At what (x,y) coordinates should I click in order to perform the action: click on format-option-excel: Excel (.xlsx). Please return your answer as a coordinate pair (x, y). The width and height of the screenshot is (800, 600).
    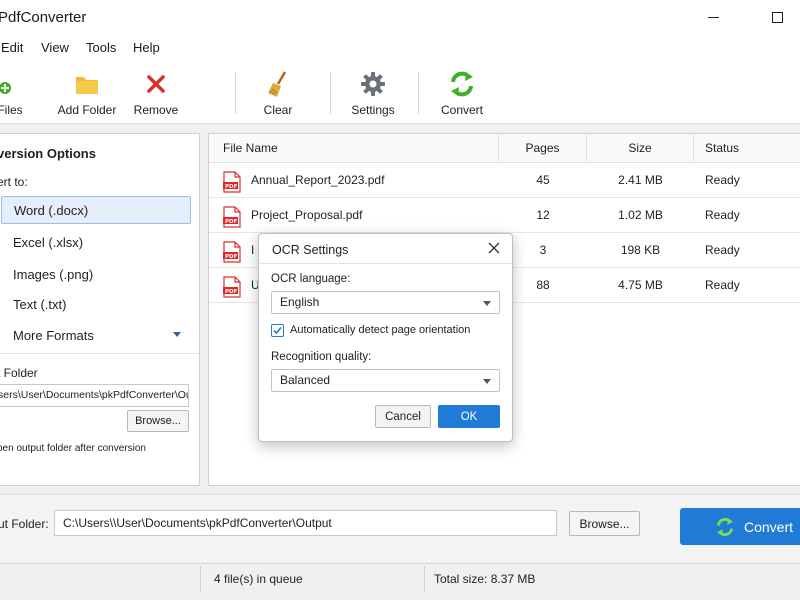
    Looking at the image, I should click on (96, 242).